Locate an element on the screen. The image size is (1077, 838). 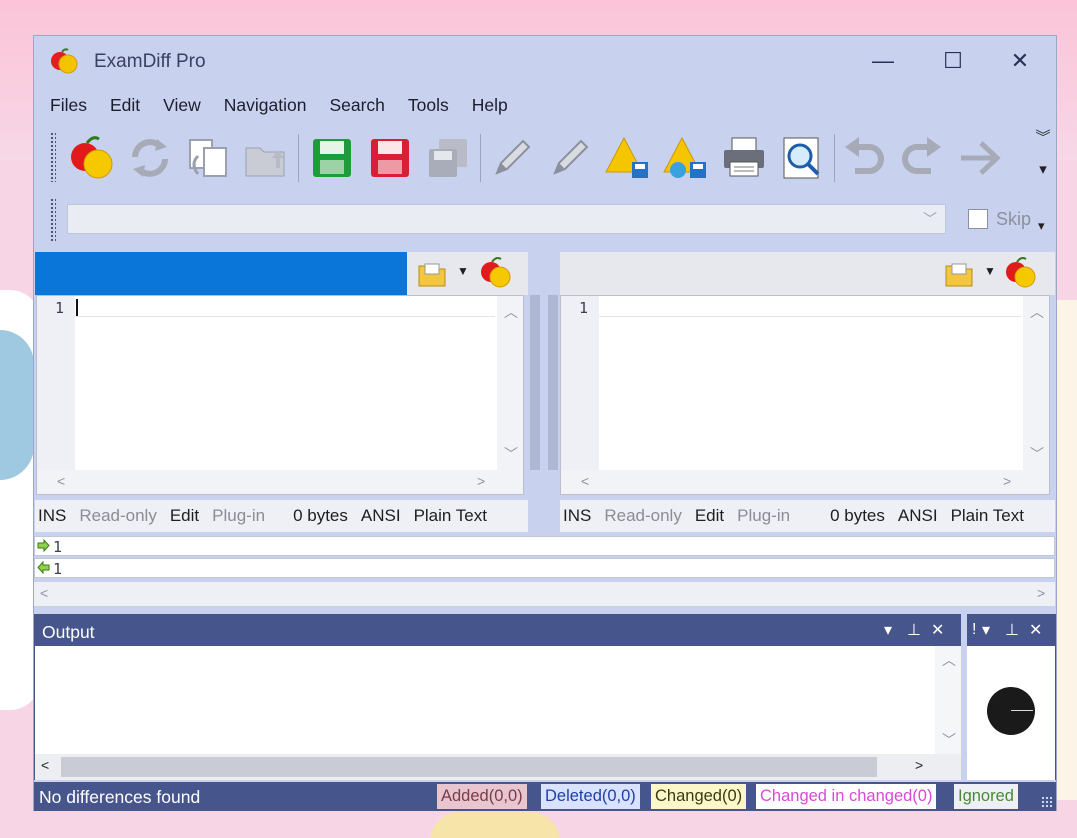
left-vertical-scrollbar: ︿ ﹀ is located at coordinates (510, 383).